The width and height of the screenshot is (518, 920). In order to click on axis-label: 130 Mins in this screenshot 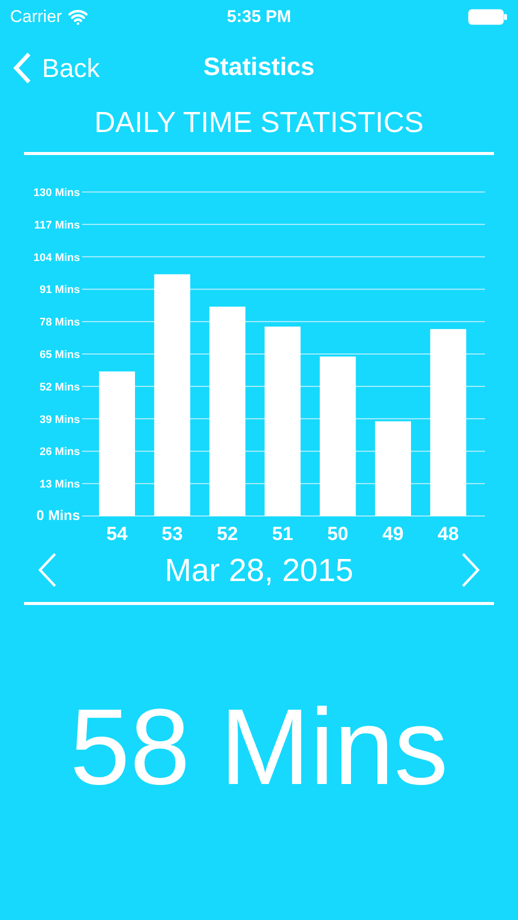, I will do `click(57, 192)`.